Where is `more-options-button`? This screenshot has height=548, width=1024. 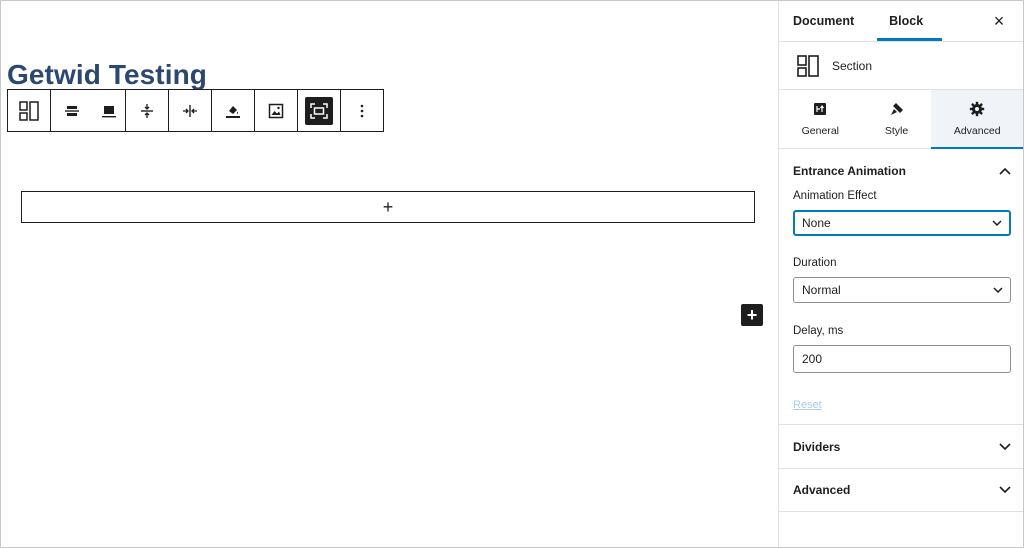
more-options-button is located at coordinates (362, 110).